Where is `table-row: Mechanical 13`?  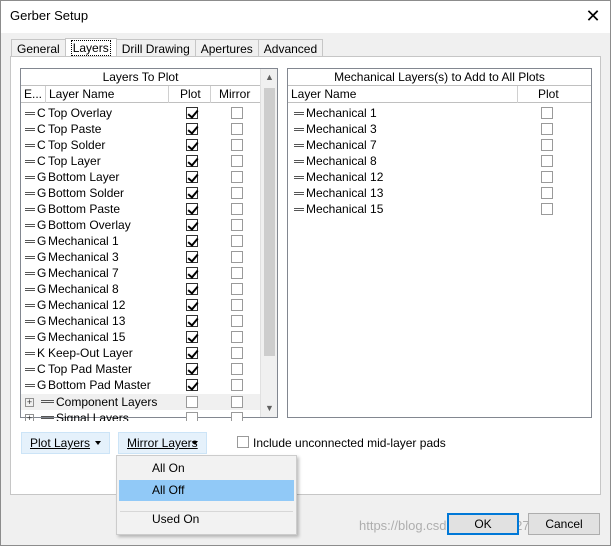
table-row: Mechanical 13 is located at coordinates (438, 193).